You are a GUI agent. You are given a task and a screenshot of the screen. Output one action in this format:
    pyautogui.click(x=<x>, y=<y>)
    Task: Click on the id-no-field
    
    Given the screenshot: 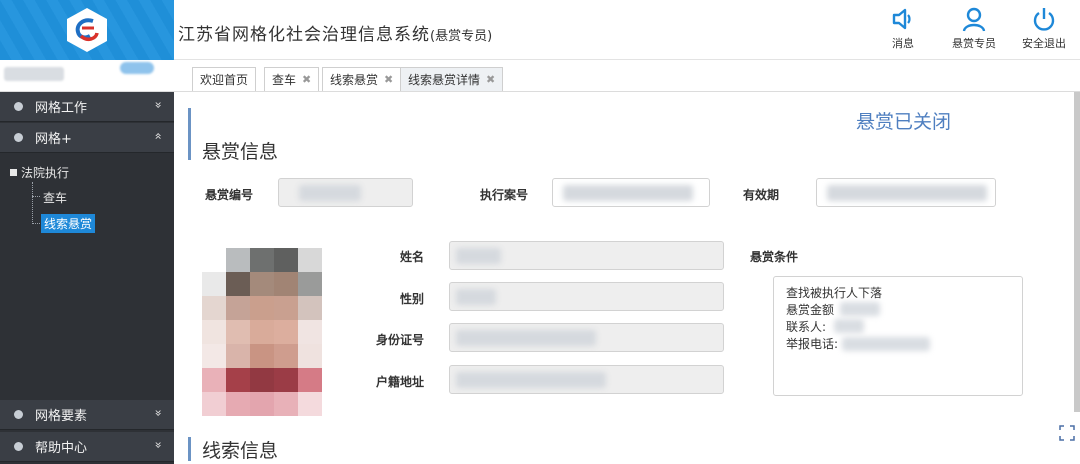 What is the action you would take?
    pyautogui.click(x=586, y=337)
    